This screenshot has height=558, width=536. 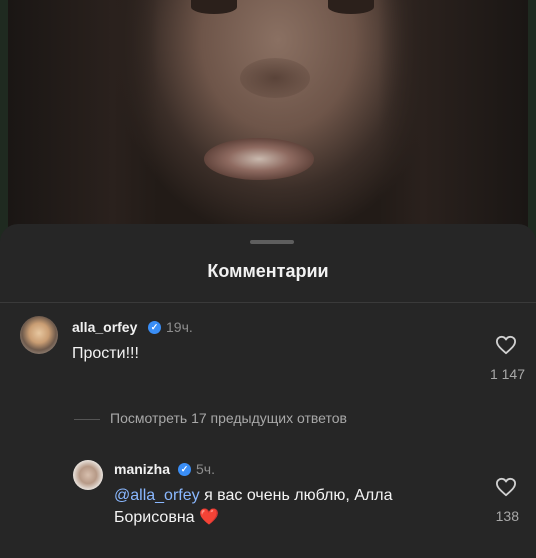 I want to click on face-mouth, so click(x=259, y=159).